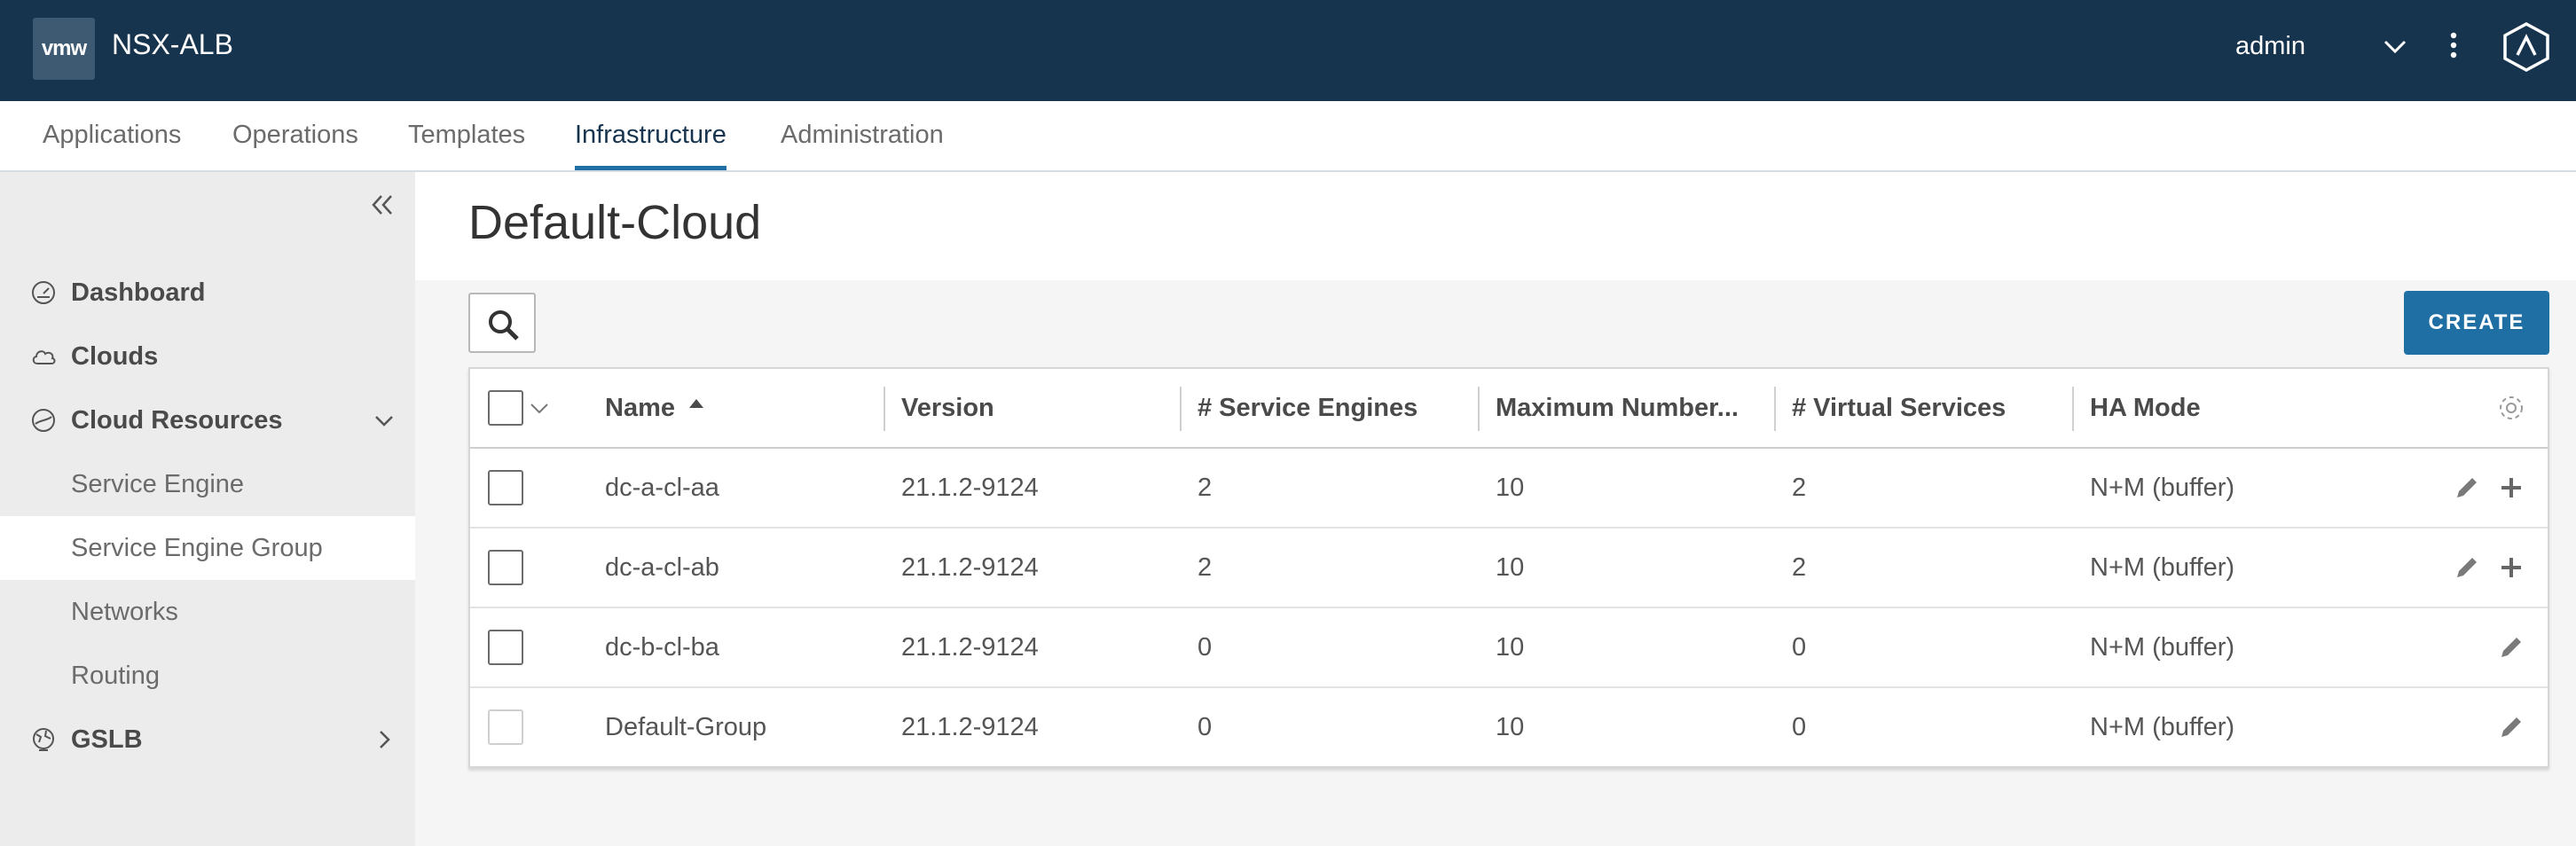 This screenshot has width=2576, height=846. I want to click on sort-ascending-icon, so click(696, 403).